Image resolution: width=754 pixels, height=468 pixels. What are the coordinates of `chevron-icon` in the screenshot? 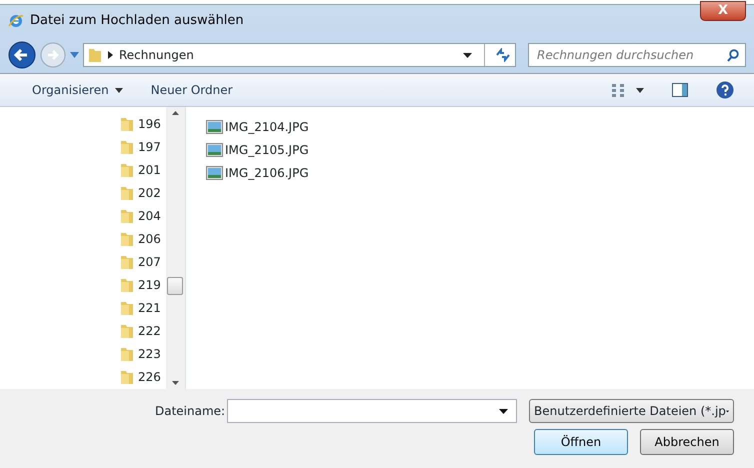 It's located at (110, 55).